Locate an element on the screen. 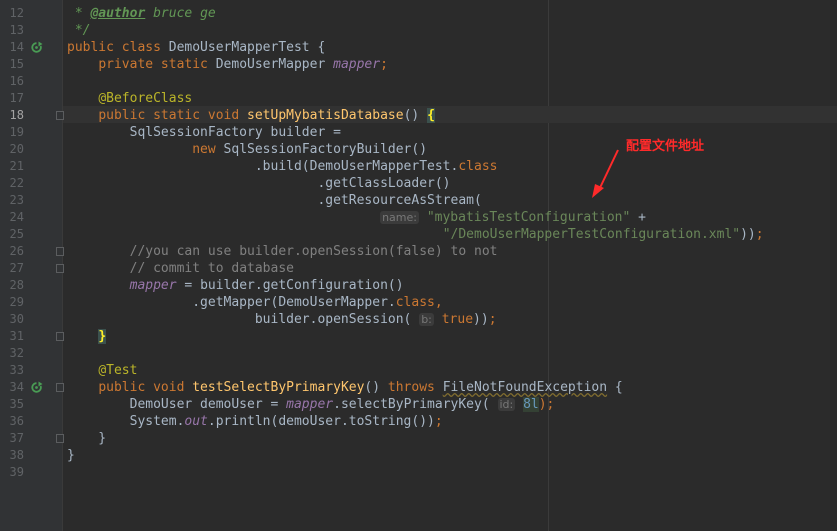  code-line: 19 SqlSessionFactory builder = is located at coordinates (418, 132).